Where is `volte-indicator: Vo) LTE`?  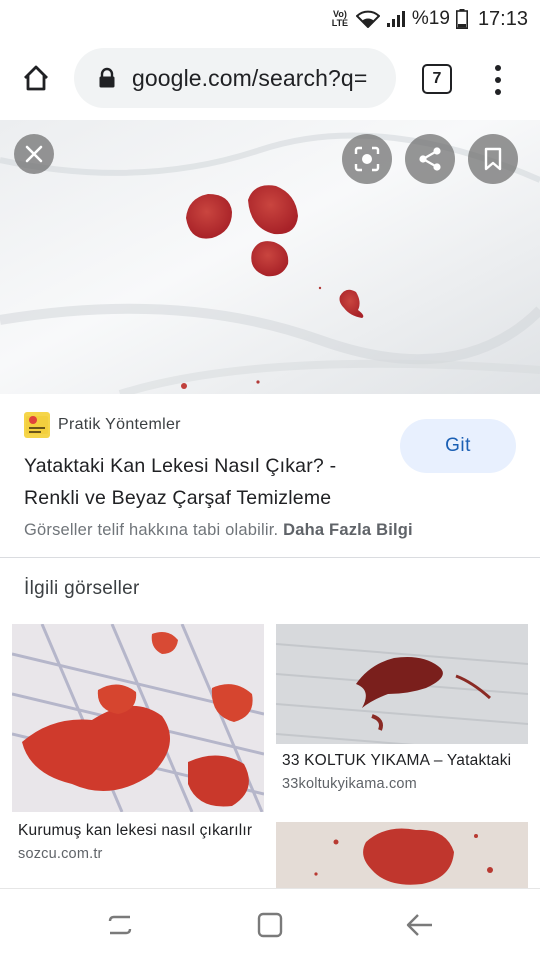
volte-indicator: Vo) LTE is located at coordinates (340, 18).